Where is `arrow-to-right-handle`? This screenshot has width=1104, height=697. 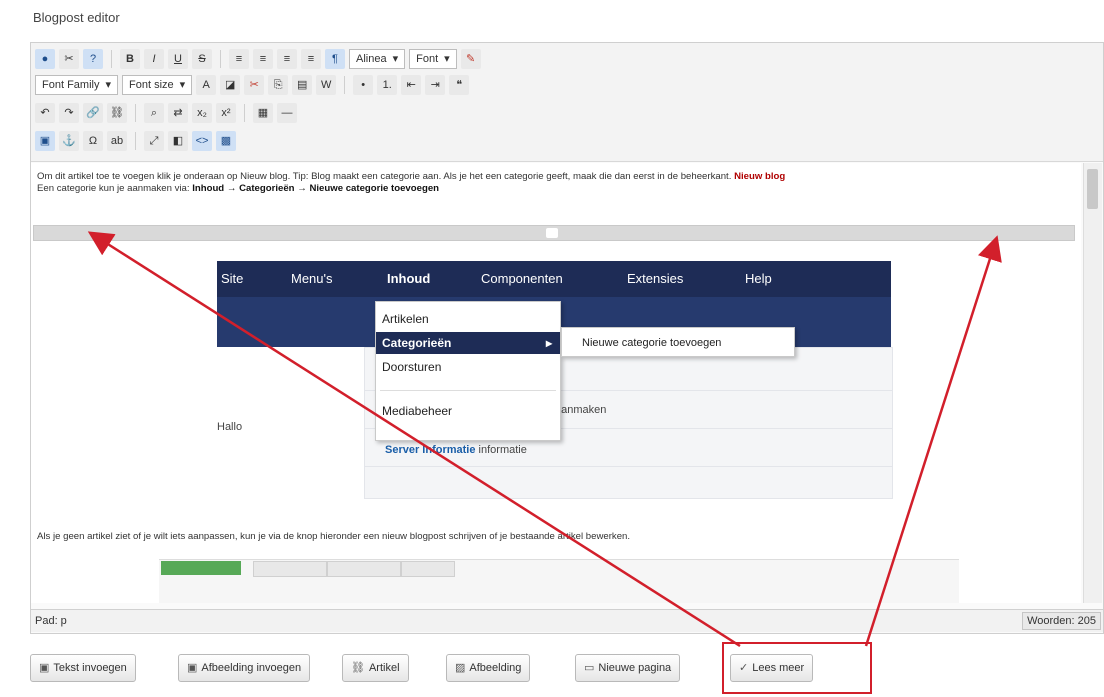 arrow-to-right-handle is located at coordinates (933, 441).